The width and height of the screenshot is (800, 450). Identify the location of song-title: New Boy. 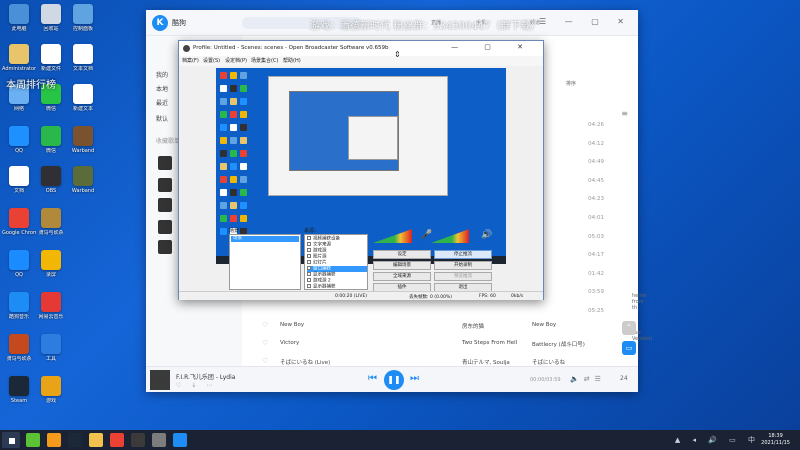
(292, 325).